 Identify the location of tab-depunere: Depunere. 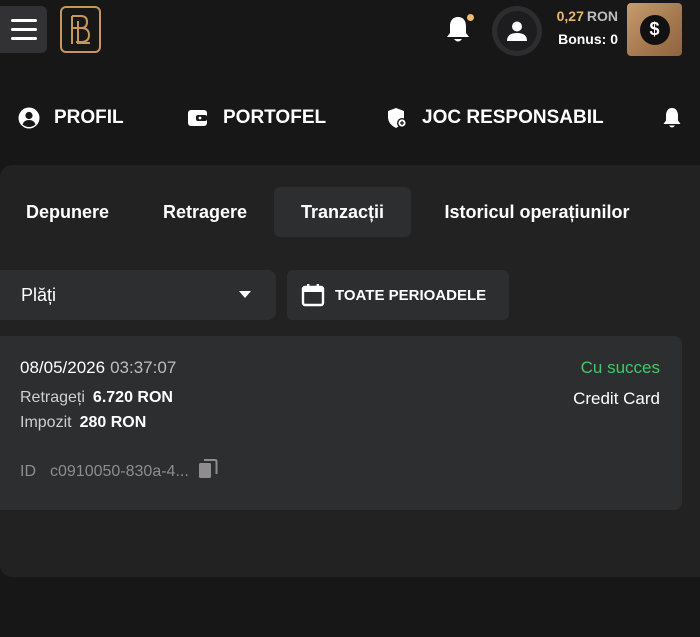
(67, 212).